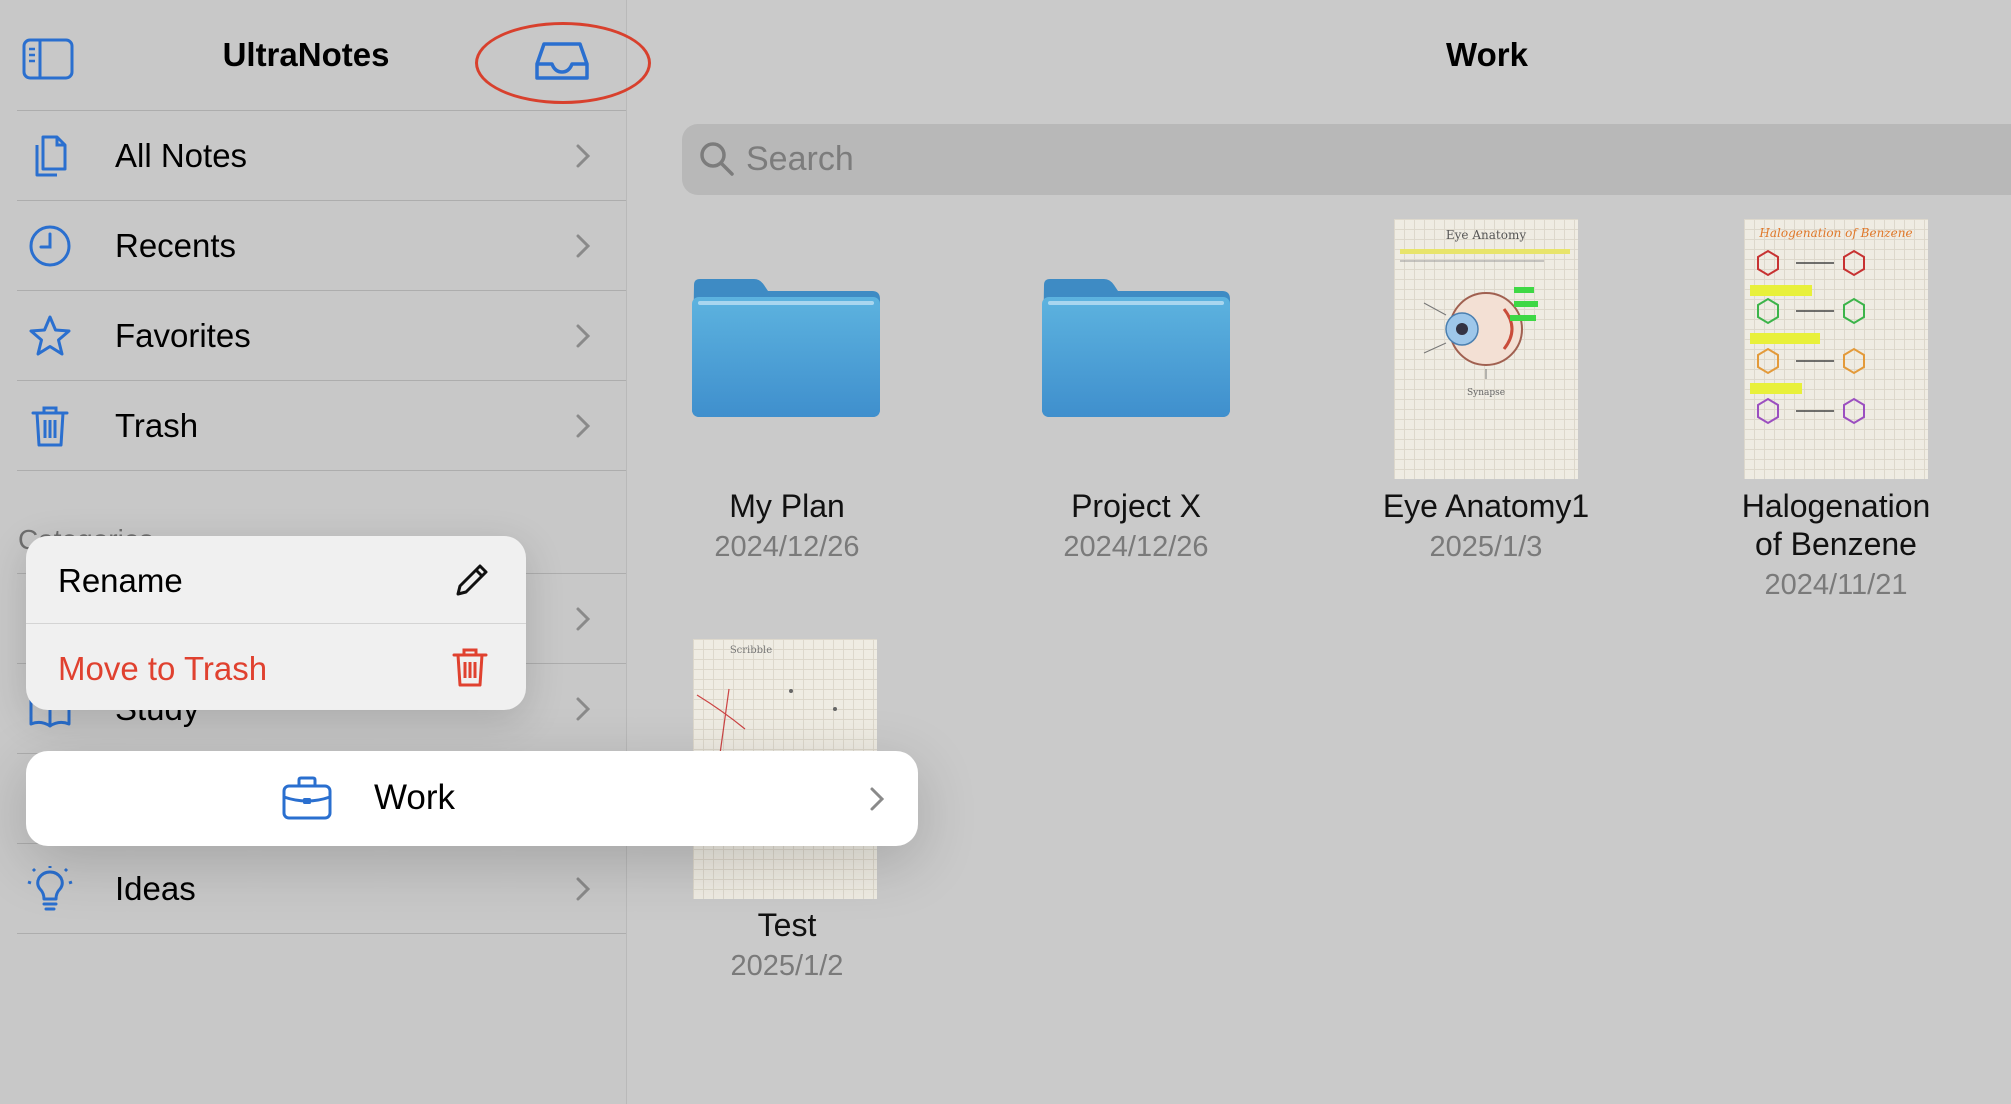 The width and height of the screenshot is (2011, 1104). What do you see at coordinates (787, 944) in the screenshot?
I see `file-tile-label: Test 2025/1/2` at bounding box center [787, 944].